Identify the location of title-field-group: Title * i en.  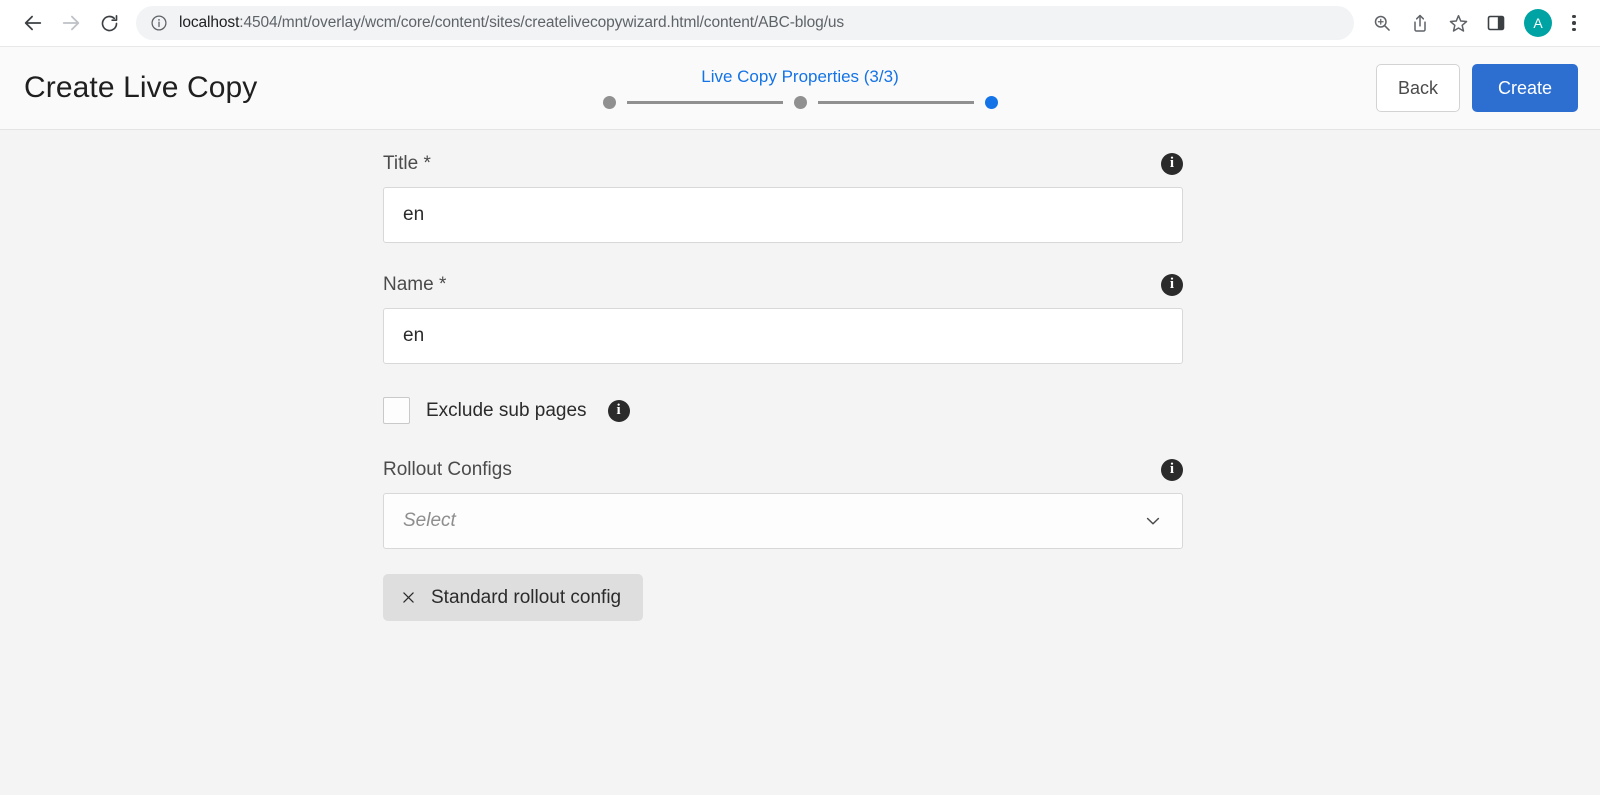
(783, 196).